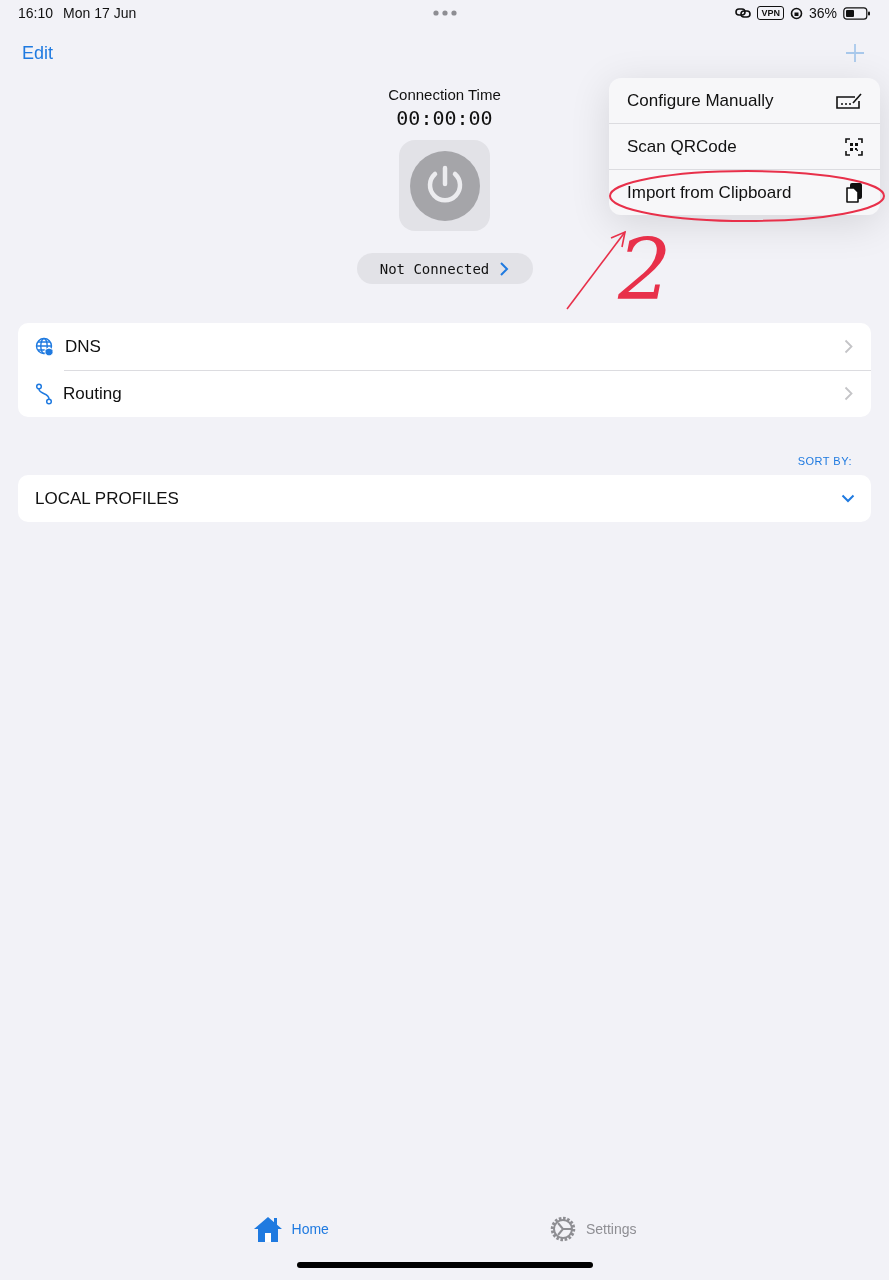 This screenshot has height=1280, width=889. What do you see at coordinates (824, 461) in the screenshot?
I see `sort-by-button: SORT BY:` at bounding box center [824, 461].